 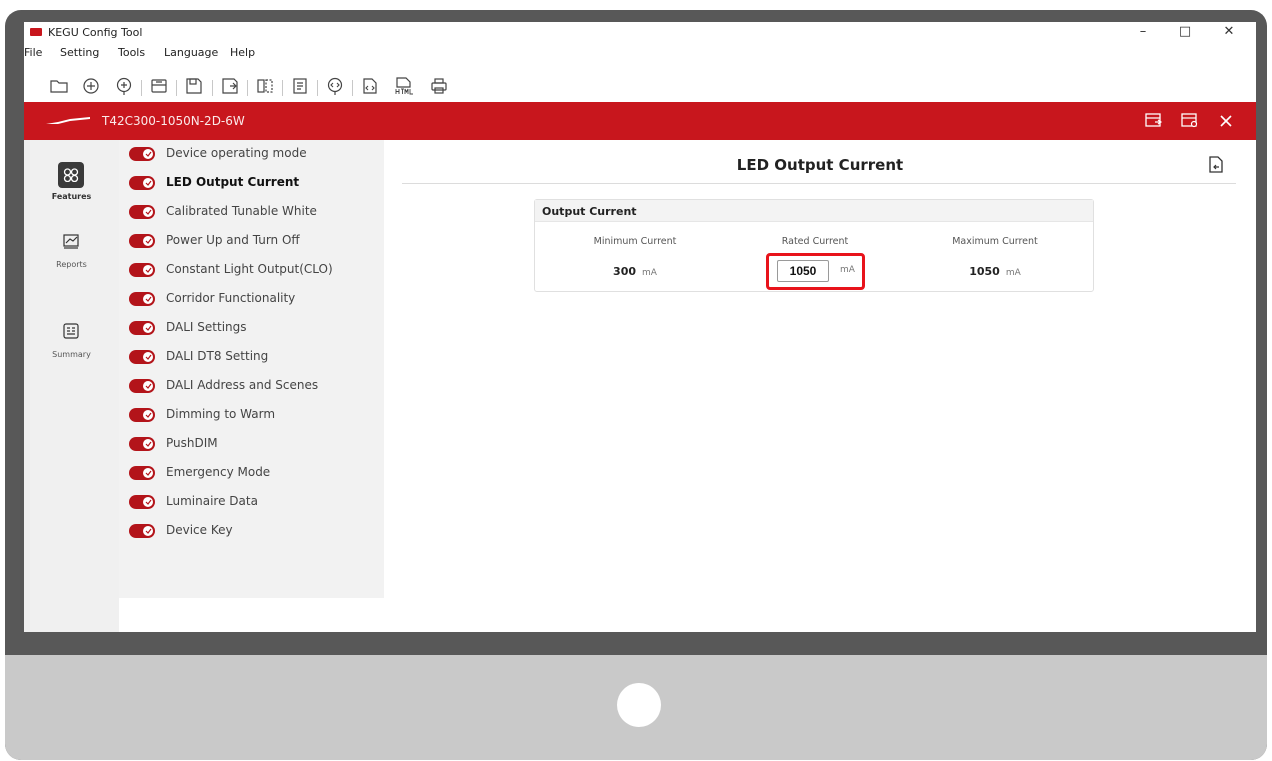 I want to click on feature-led-output-current: LED Output Current, so click(x=251, y=183).